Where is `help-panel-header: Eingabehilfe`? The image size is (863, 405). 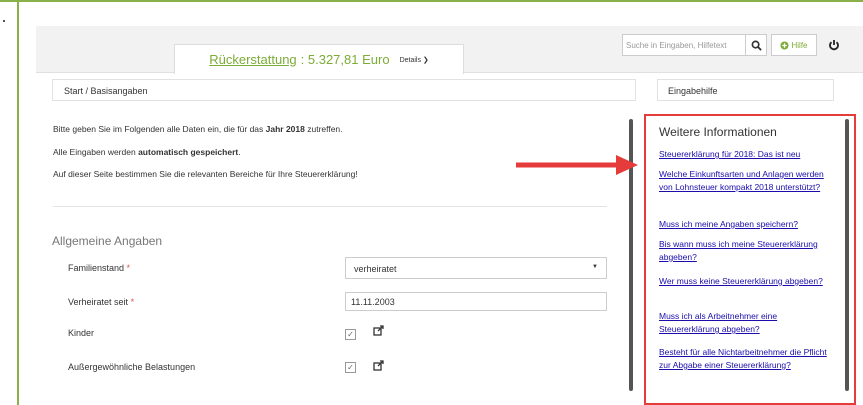
help-panel-header: Eingabehilfe is located at coordinates (745, 90).